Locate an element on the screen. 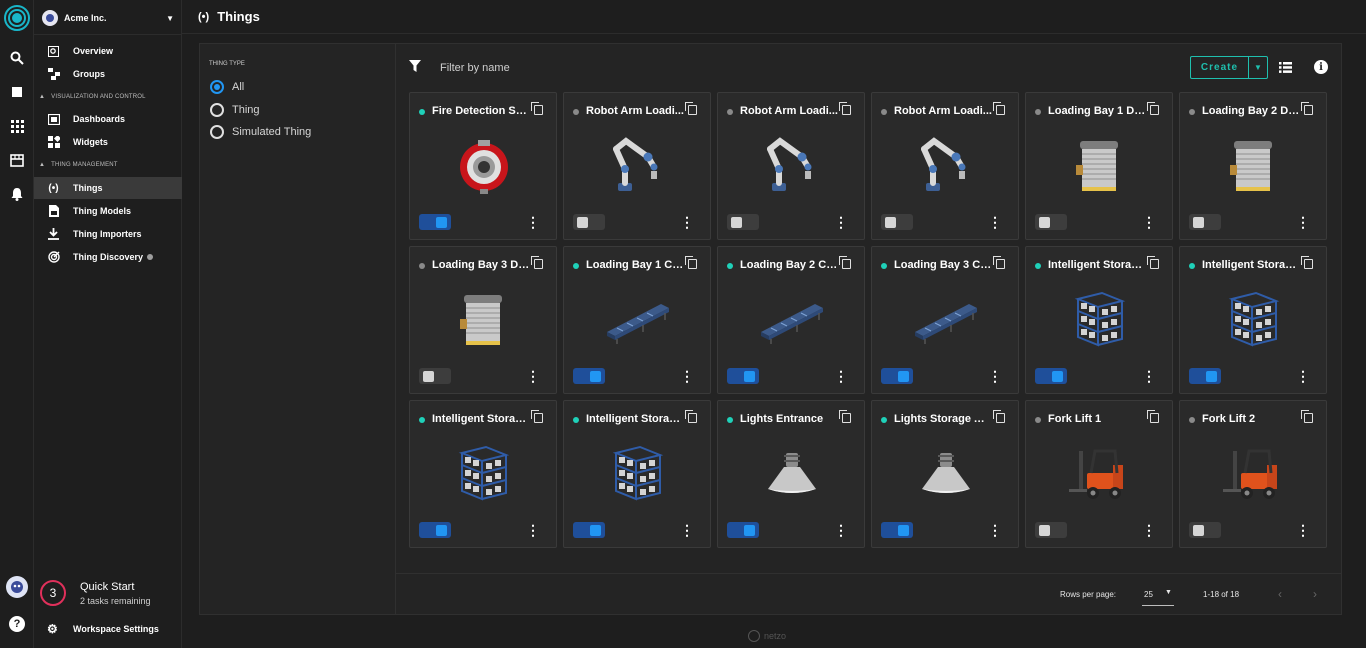 Image resolution: width=1366 pixels, height=648 pixels. thing-name: Lights Entrance is located at coordinates (789, 419).